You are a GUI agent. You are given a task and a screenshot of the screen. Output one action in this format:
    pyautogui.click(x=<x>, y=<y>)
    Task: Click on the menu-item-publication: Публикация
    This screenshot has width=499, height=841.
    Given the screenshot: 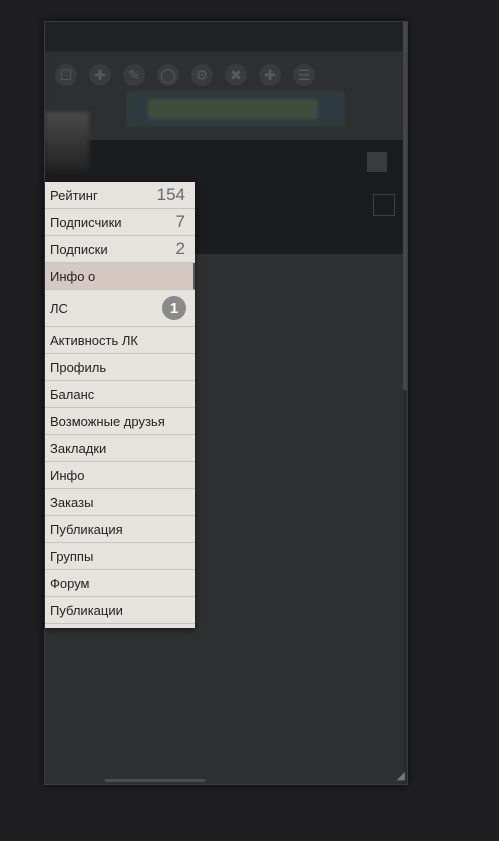 What is the action you would take?
    pyautogui.click(x=120, y=529)
    